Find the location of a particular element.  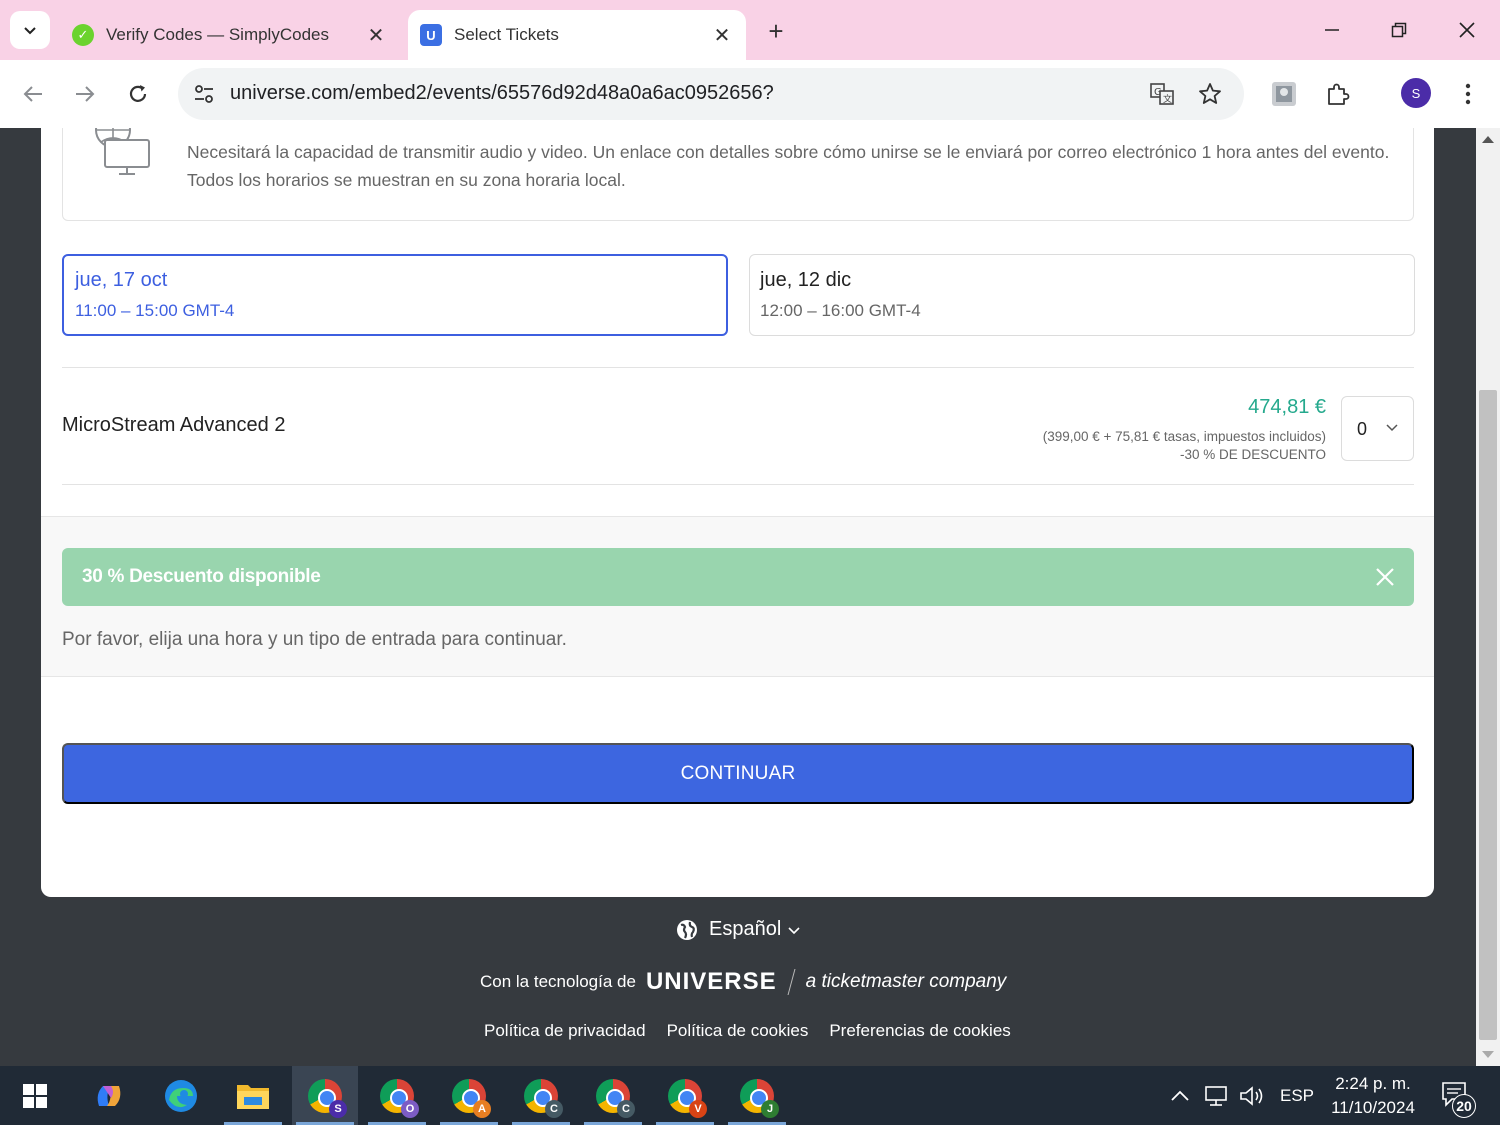

close-icon is located at coordinates (1385, 577).